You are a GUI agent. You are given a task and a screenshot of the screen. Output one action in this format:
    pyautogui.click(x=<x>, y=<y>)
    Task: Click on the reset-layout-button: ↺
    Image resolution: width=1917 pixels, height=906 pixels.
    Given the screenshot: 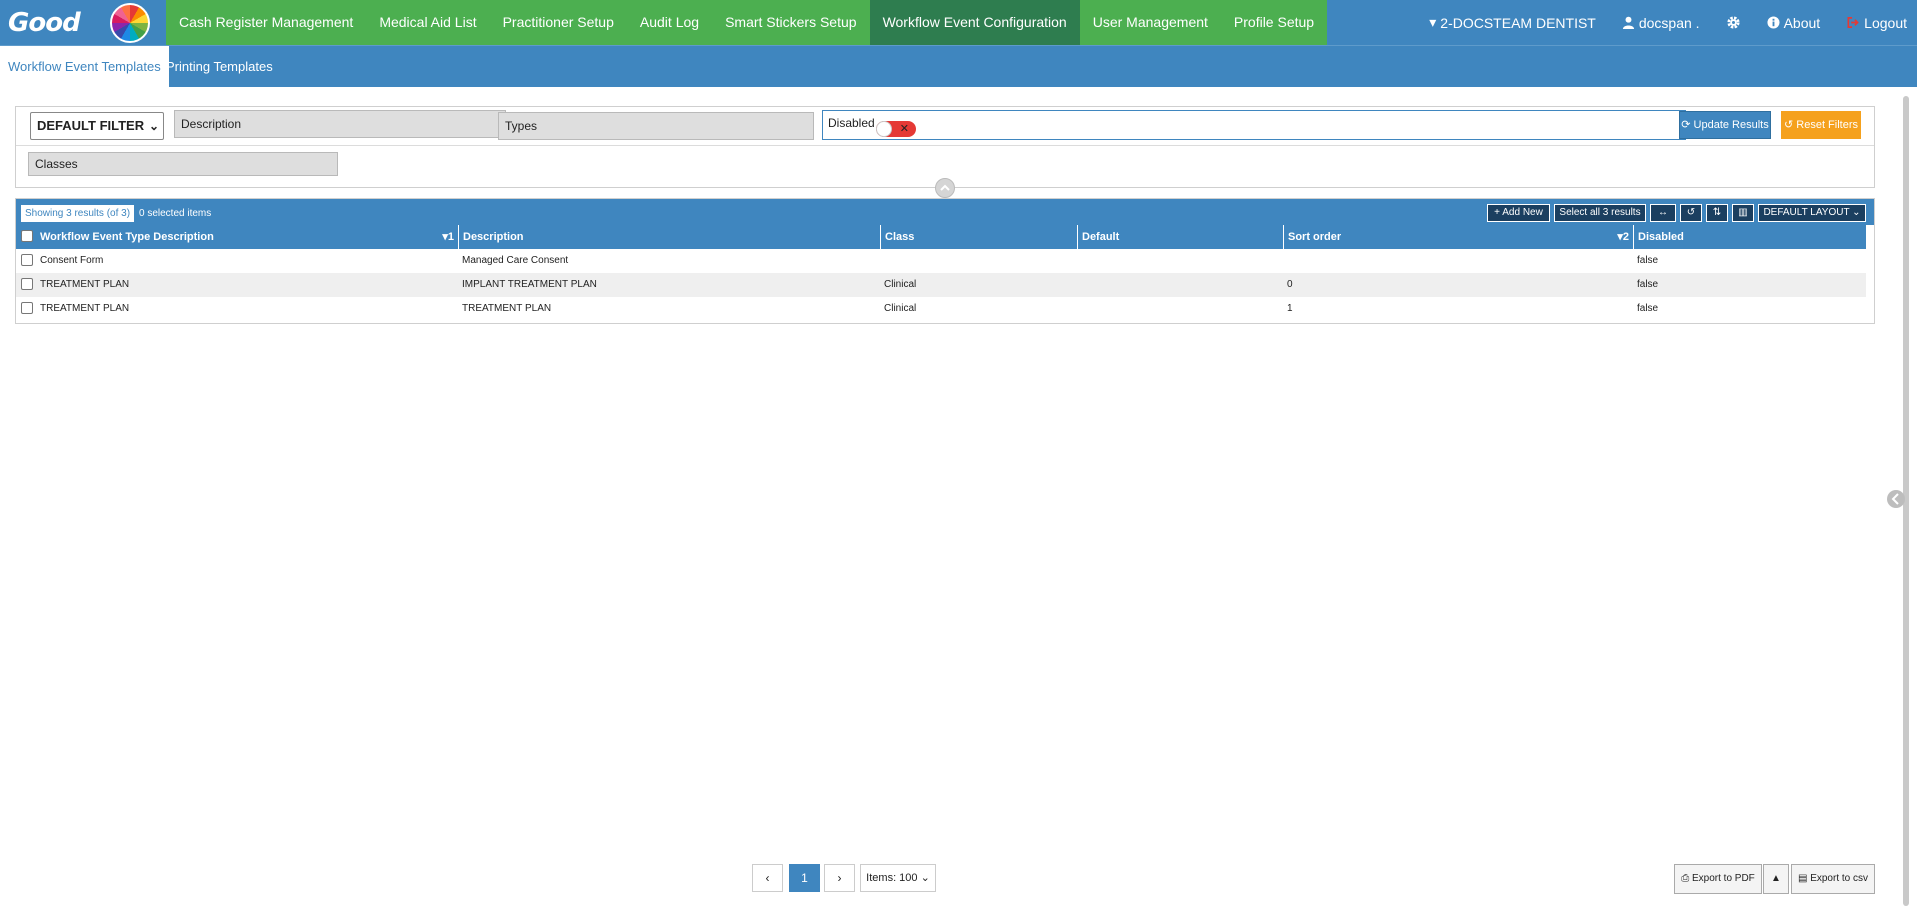 What is the action you would take?
    pyautogui.click(x=1691, y=213)
    